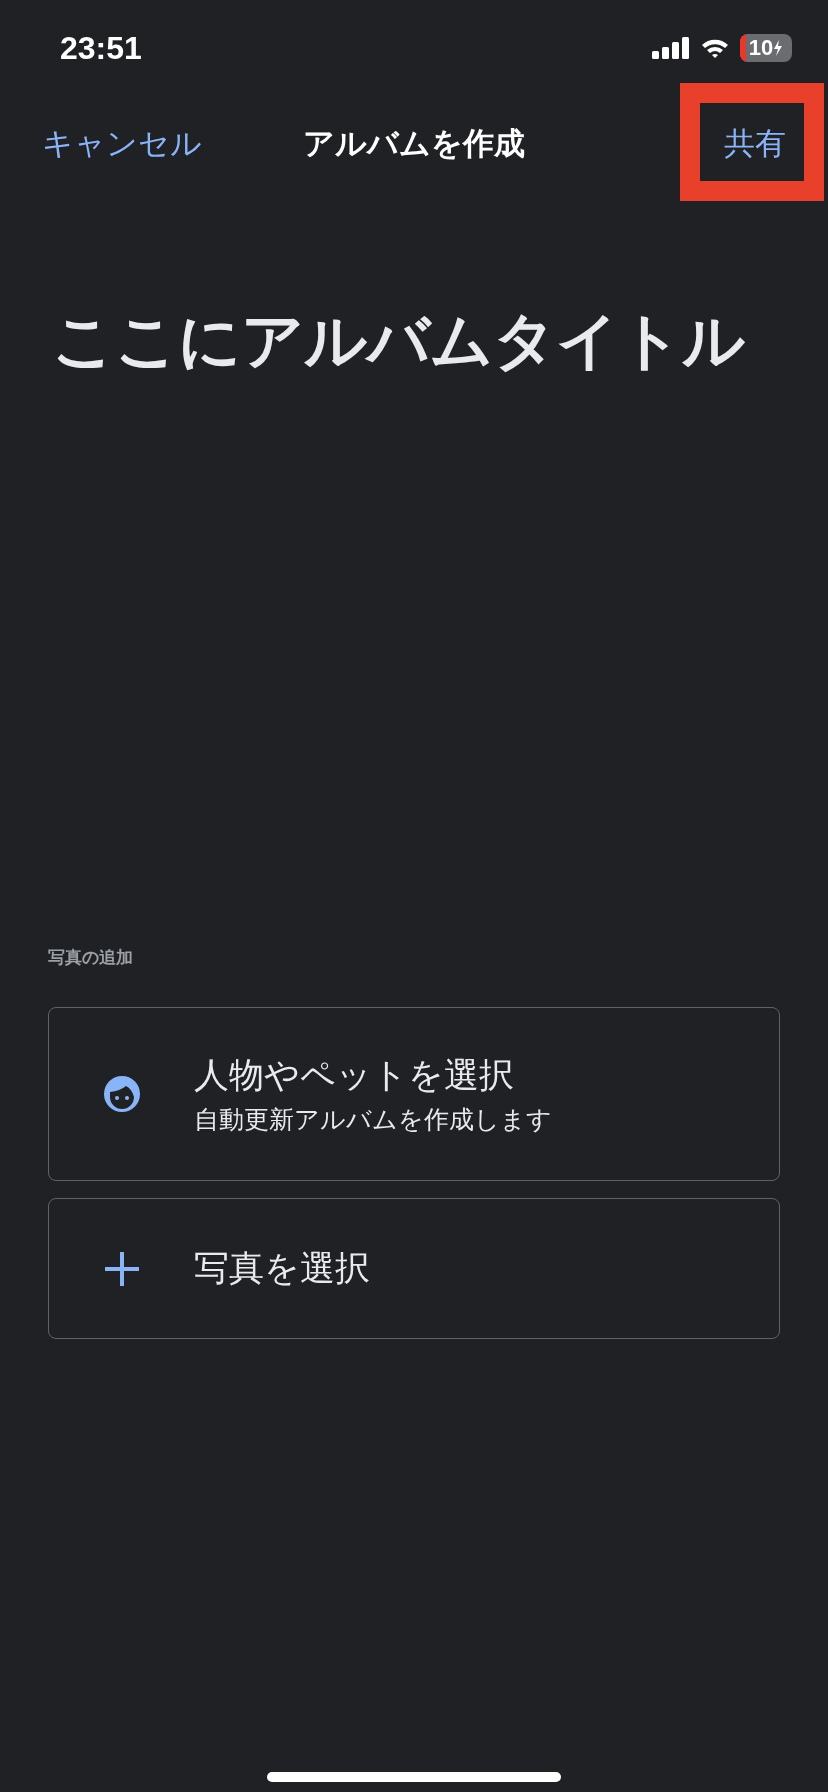  I want to click on section-label: 写真の追加, so click(91, 957).